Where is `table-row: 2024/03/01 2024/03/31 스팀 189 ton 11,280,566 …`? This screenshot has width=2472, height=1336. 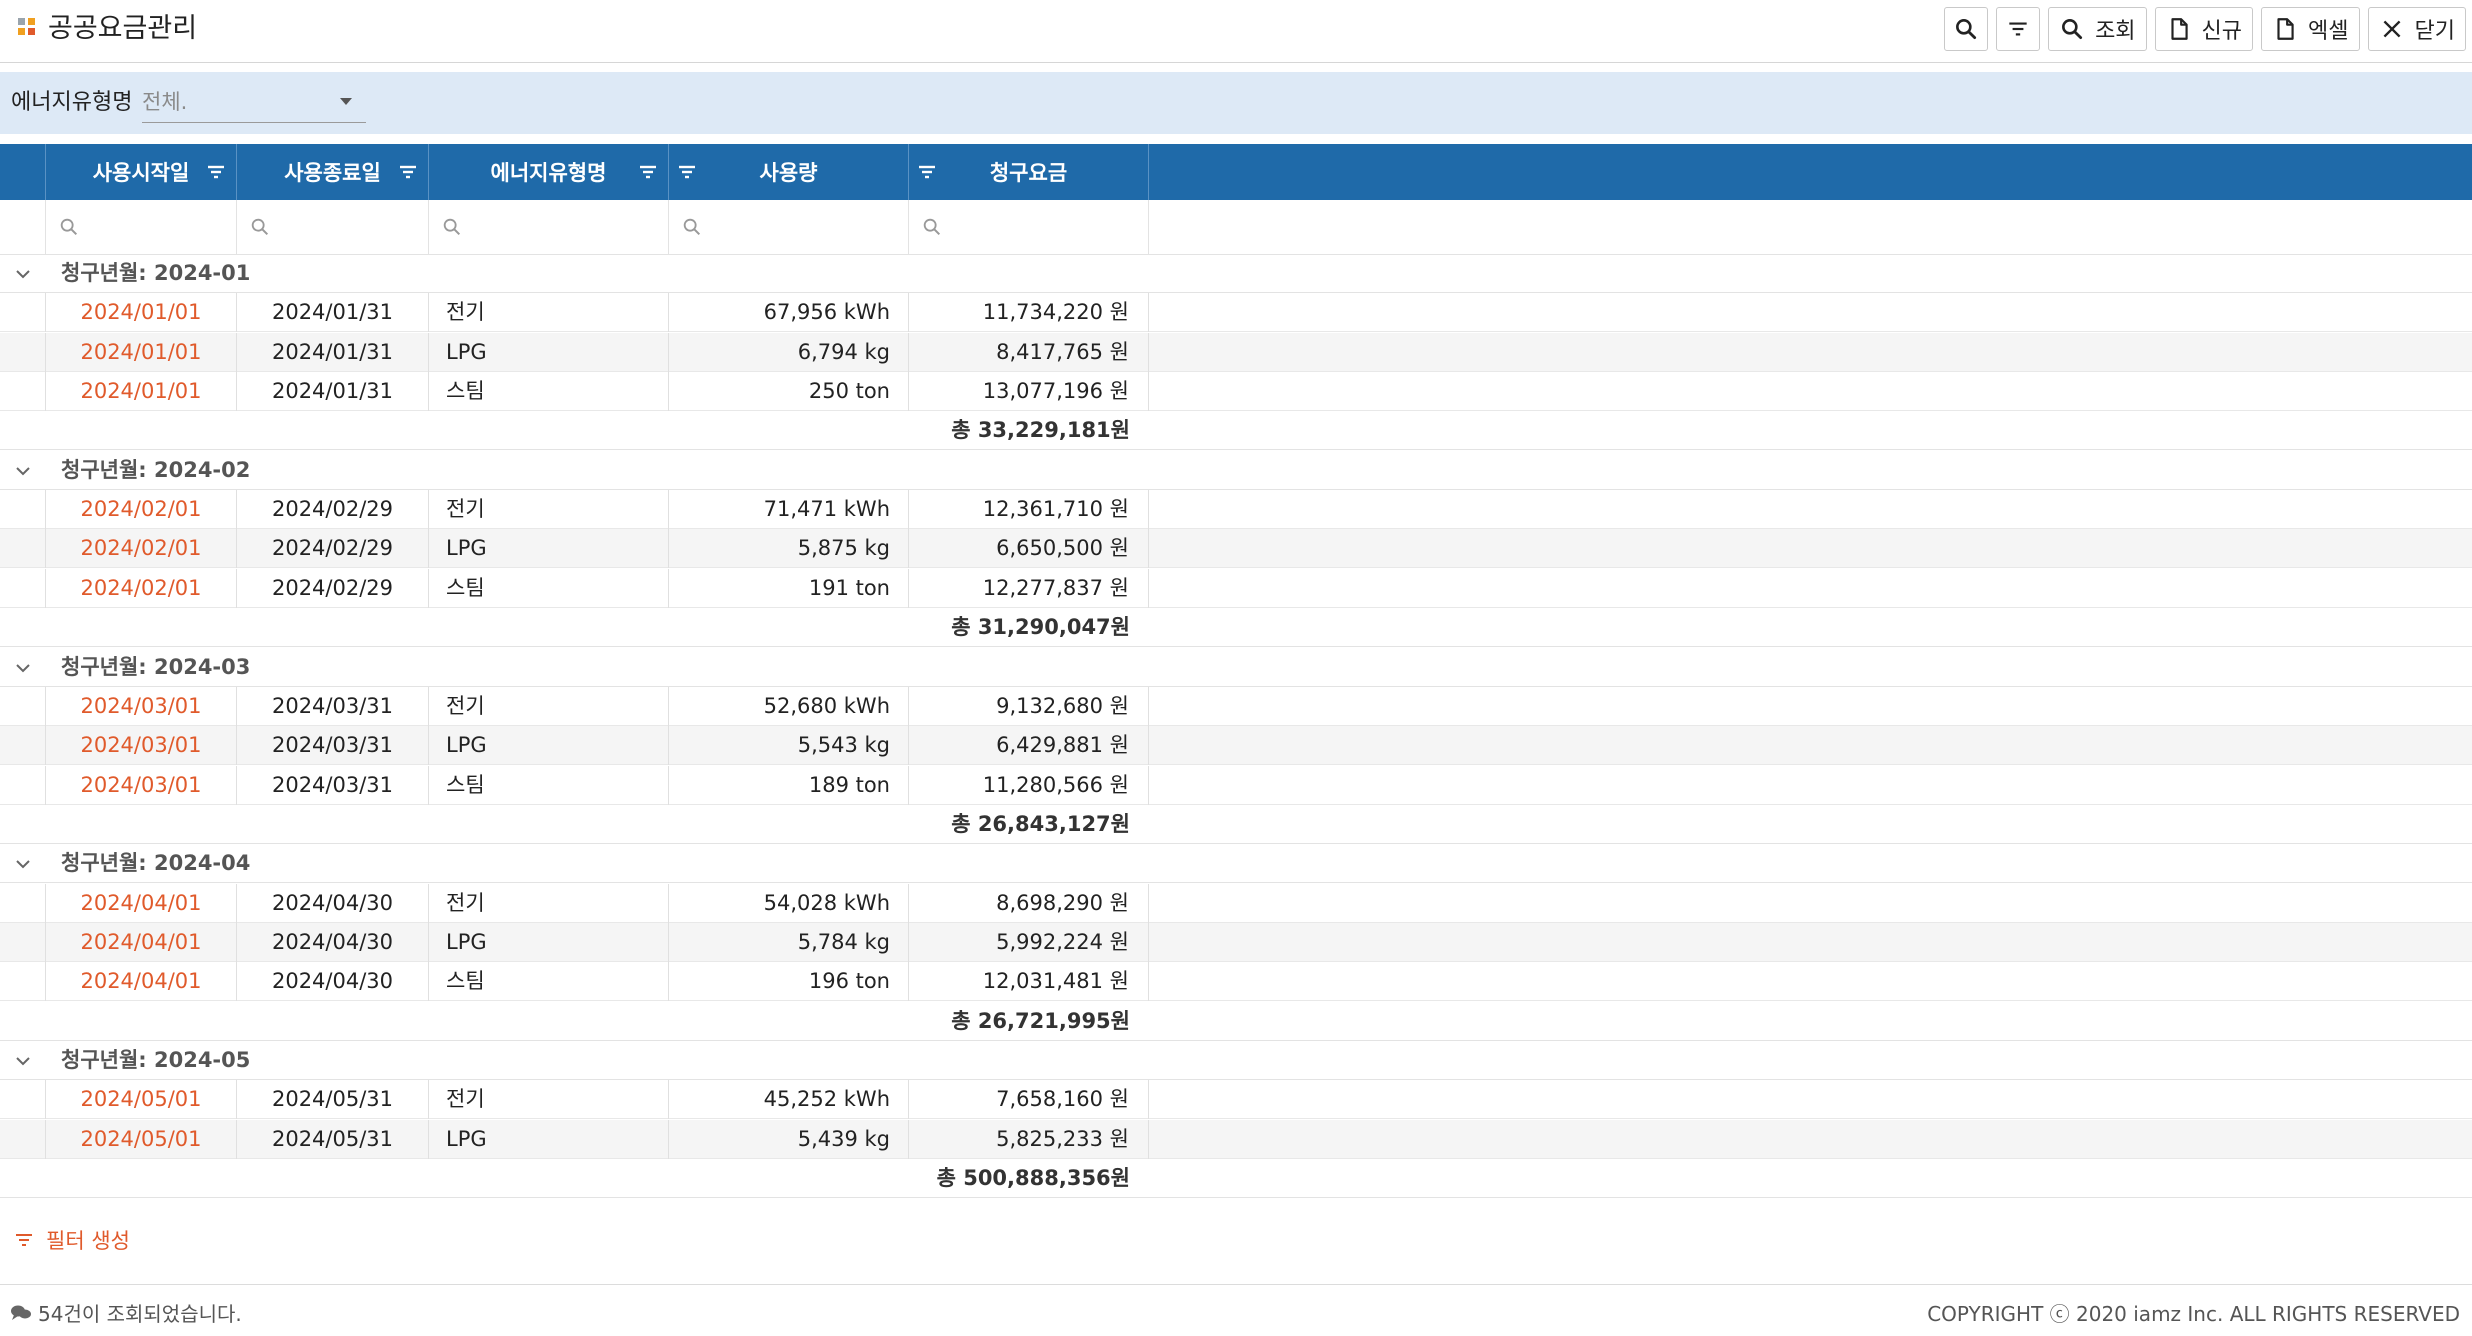
table-row: 2024/03/01 2024/03/31 스팀 189 ton 11,280,566 … is located at coordinates (1236, 785).